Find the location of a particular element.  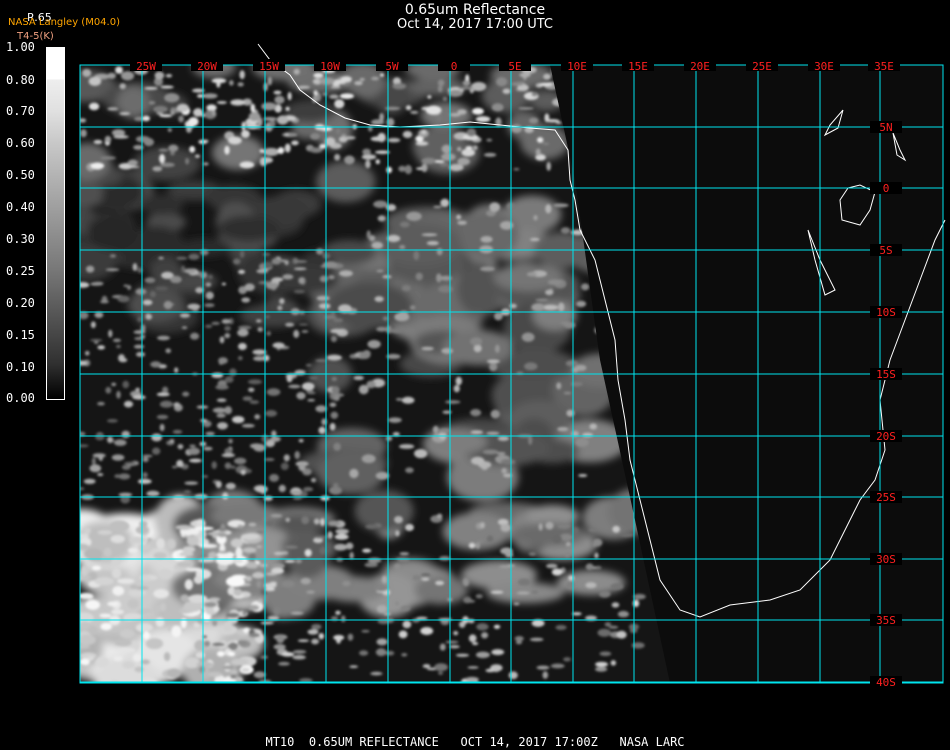

latitude-label: 5S is located at coordinates (885, 250).